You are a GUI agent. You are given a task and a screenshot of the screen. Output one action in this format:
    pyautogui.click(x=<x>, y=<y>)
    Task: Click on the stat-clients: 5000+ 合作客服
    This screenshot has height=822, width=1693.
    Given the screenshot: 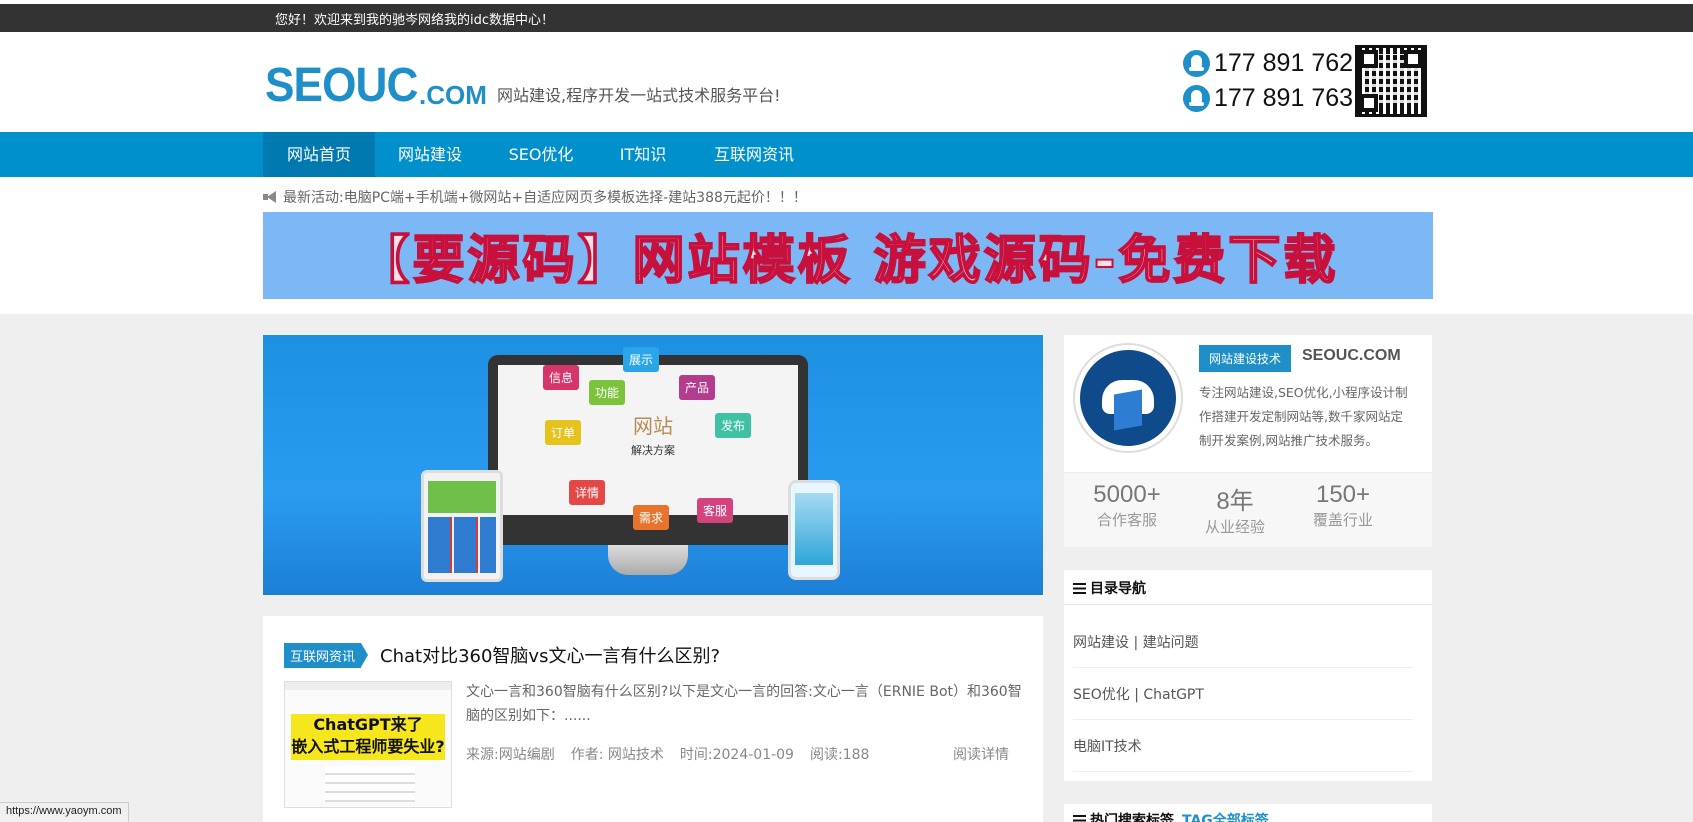 What is the action you would take?
    pyautogui.click(x=1127, y=505)
    